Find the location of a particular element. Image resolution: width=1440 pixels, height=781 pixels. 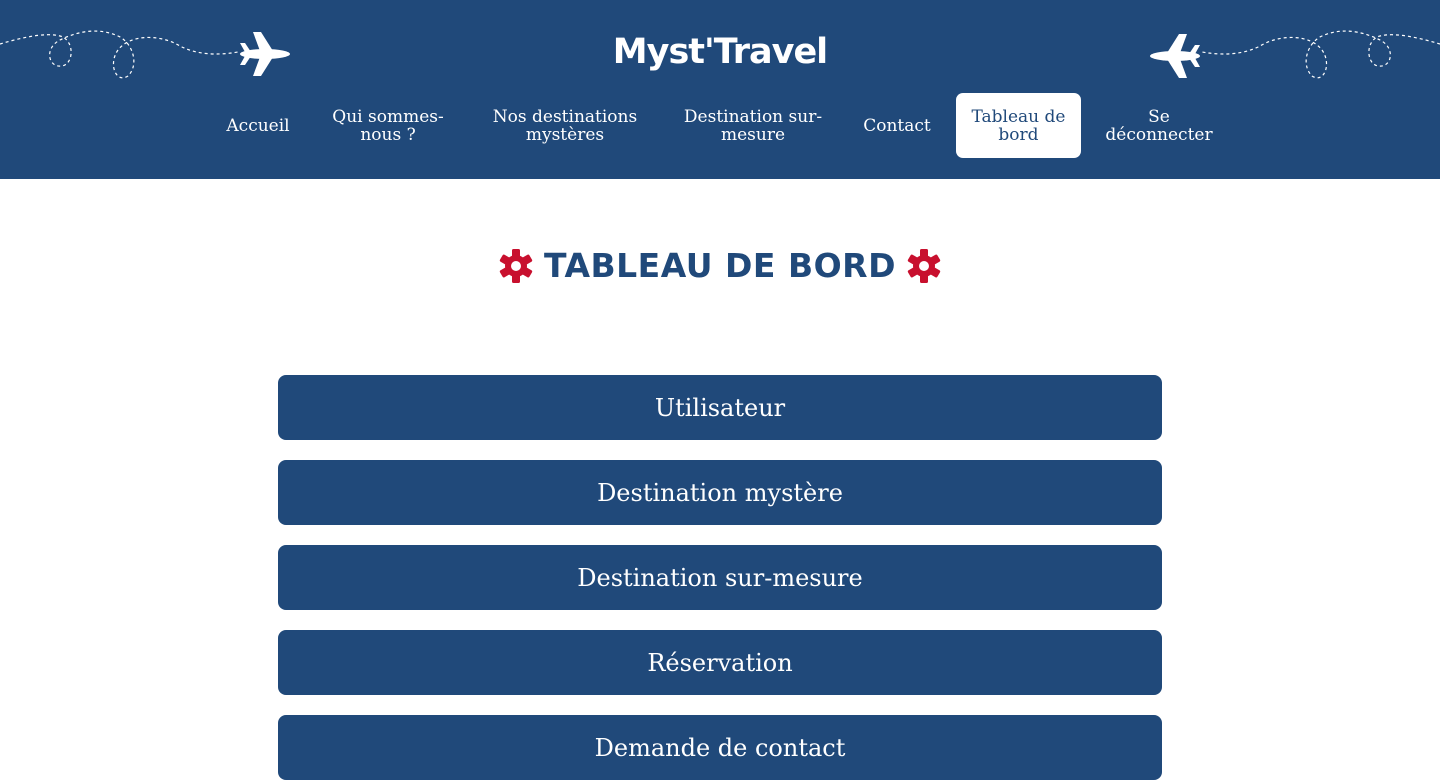

destination-sur-mesure-button: Destination sur-mesure is located at coordinates (720, 577).